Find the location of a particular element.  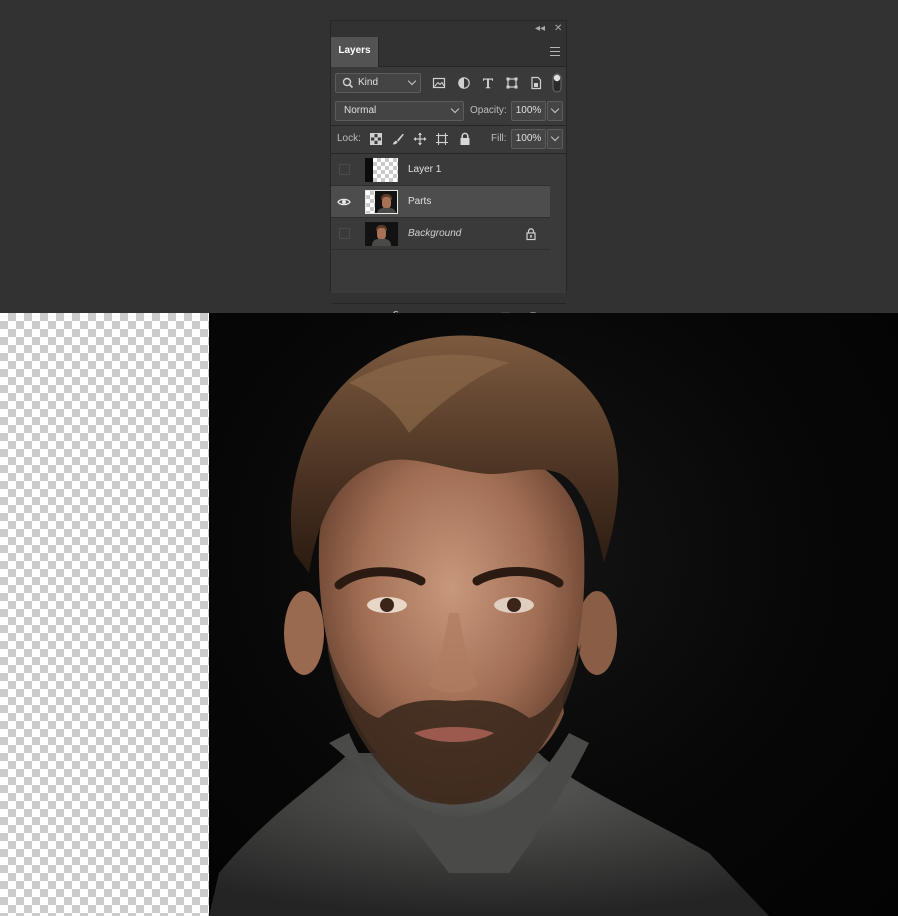

opacity-dropdown is located at coordinates (555, 111).